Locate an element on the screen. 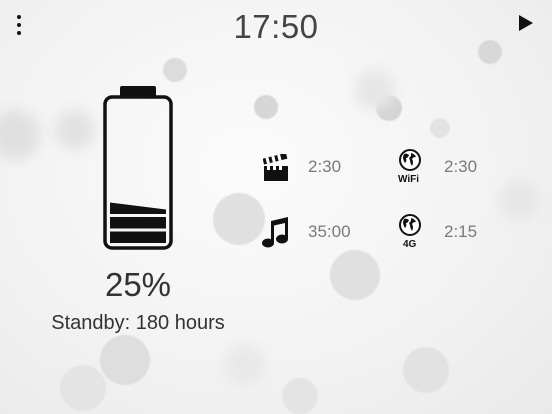 The image size is (552, 414). battery-fill is located at coordinates (138, 222).